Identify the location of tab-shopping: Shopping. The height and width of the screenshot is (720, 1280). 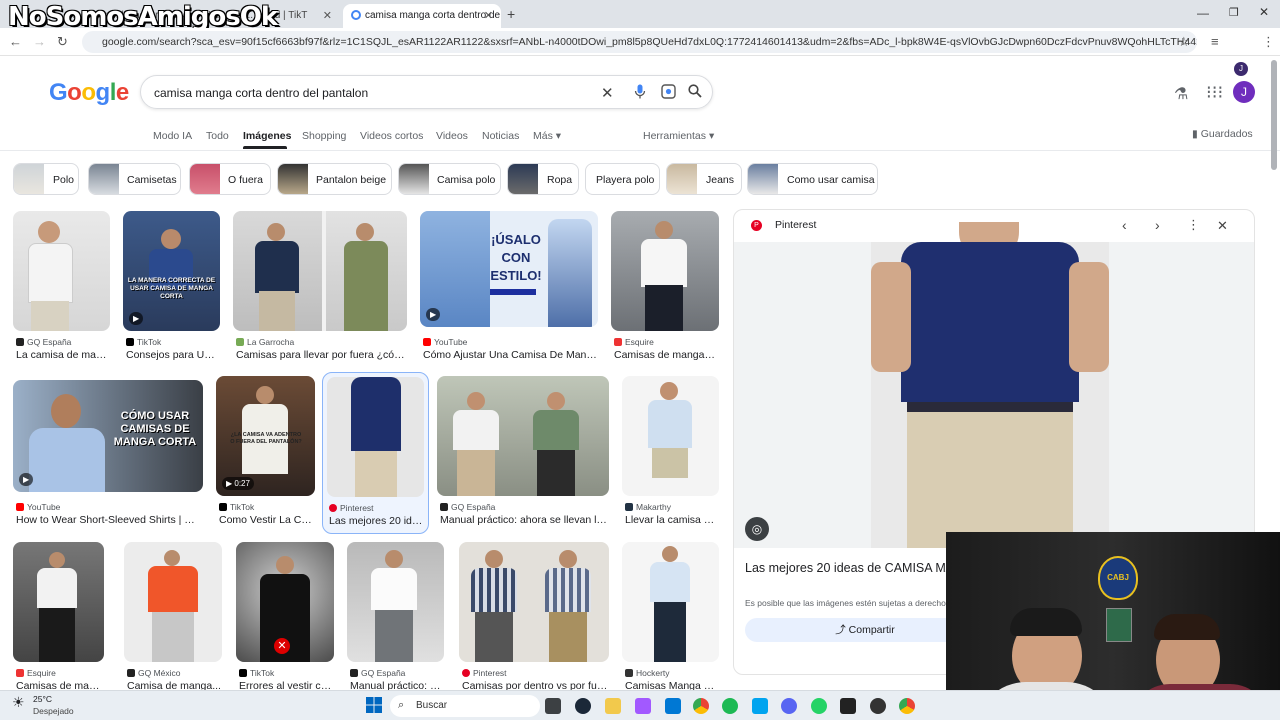
(324, 136).